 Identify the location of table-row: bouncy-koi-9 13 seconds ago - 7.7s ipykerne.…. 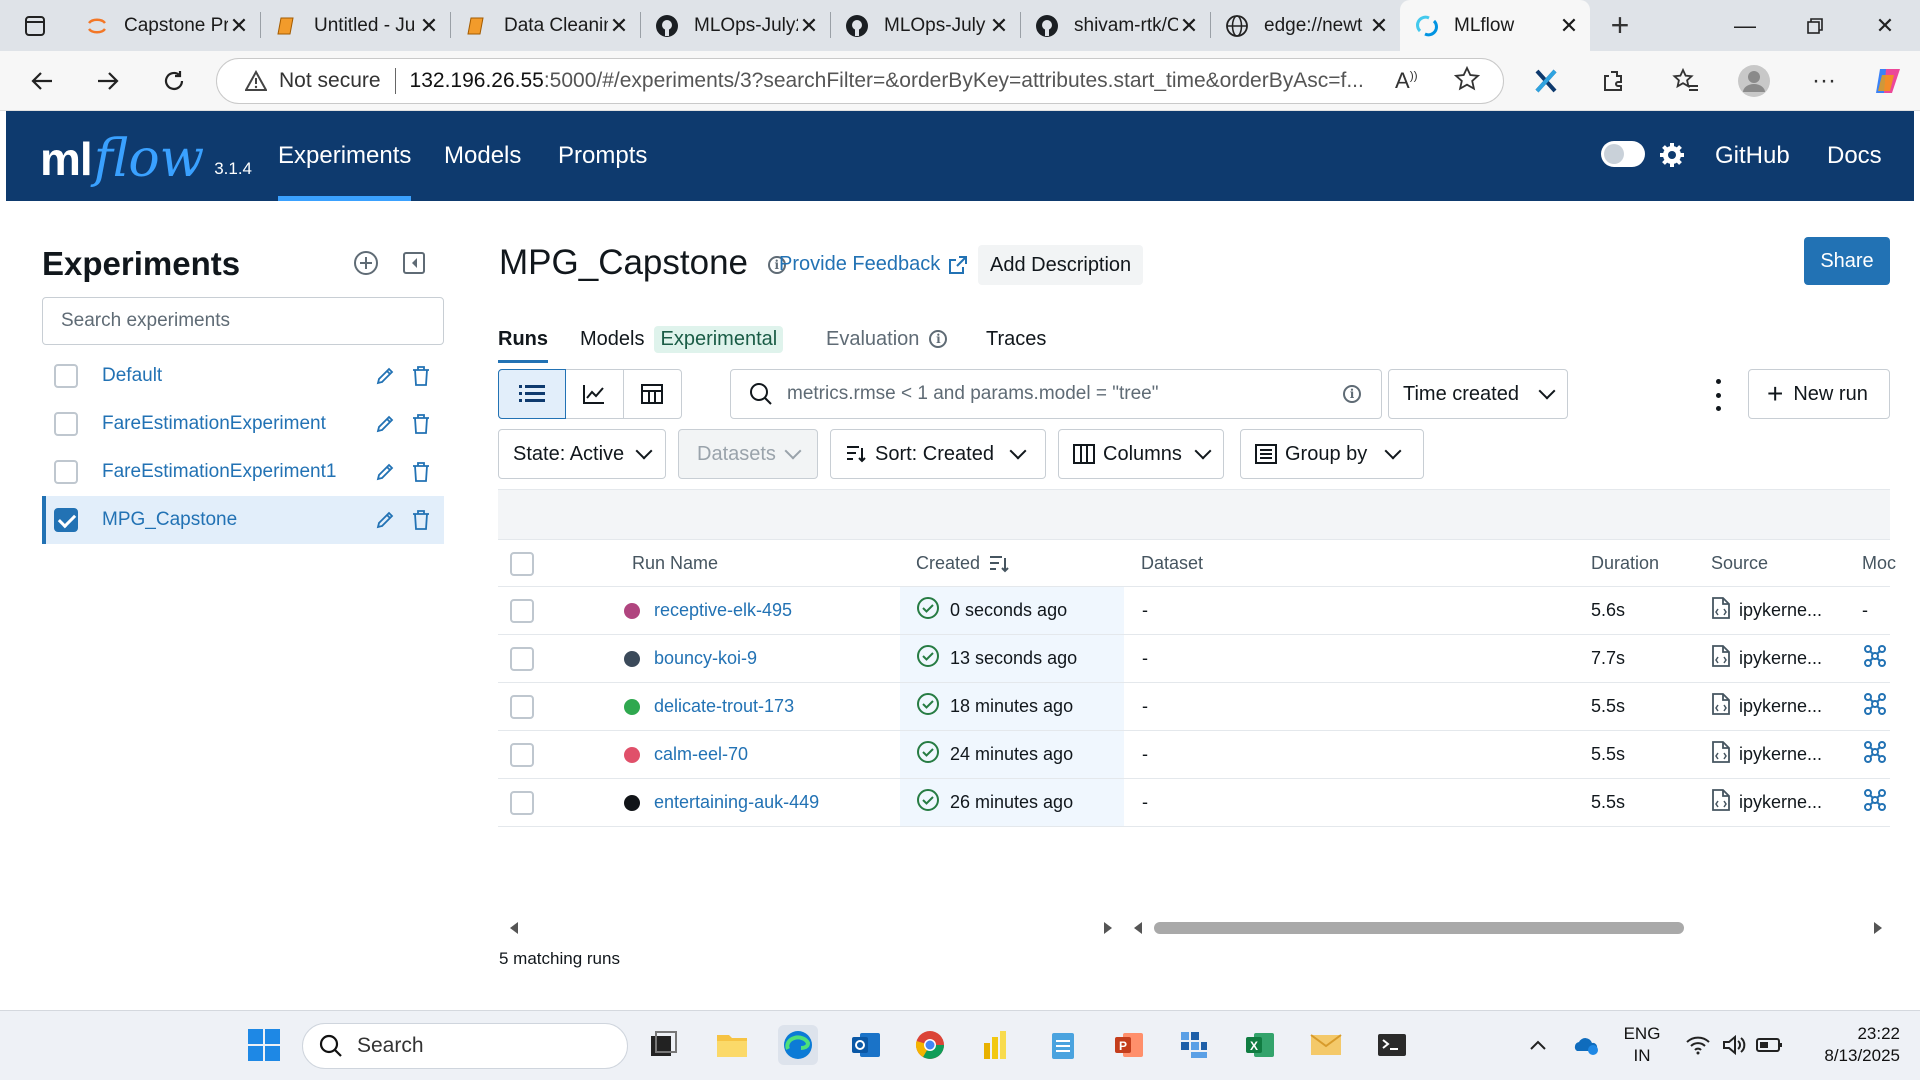
(1194, 659).